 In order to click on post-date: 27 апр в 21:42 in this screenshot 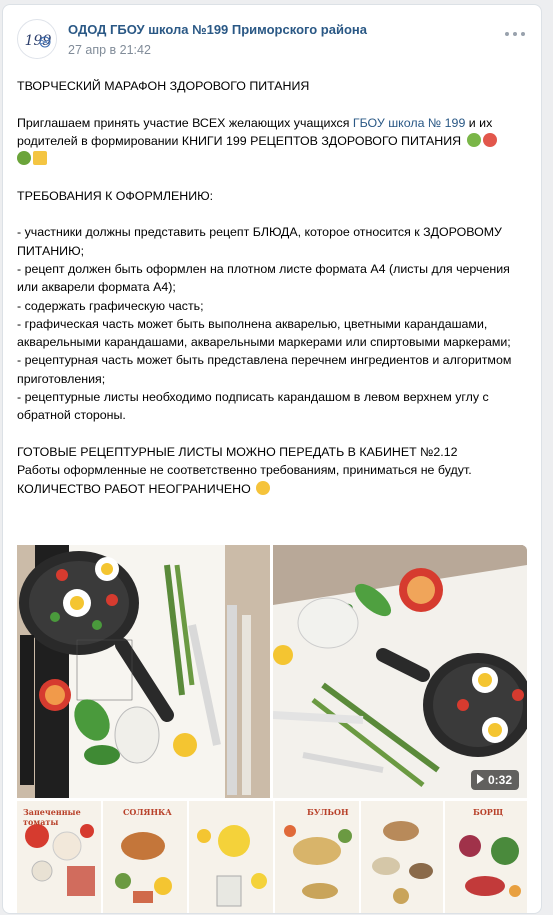, I will do `click(109, 50)`.